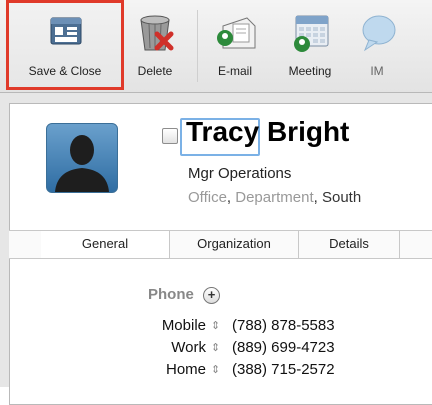 The image size is (432, 405). I want to click on org-company: South, so click(341, 197).